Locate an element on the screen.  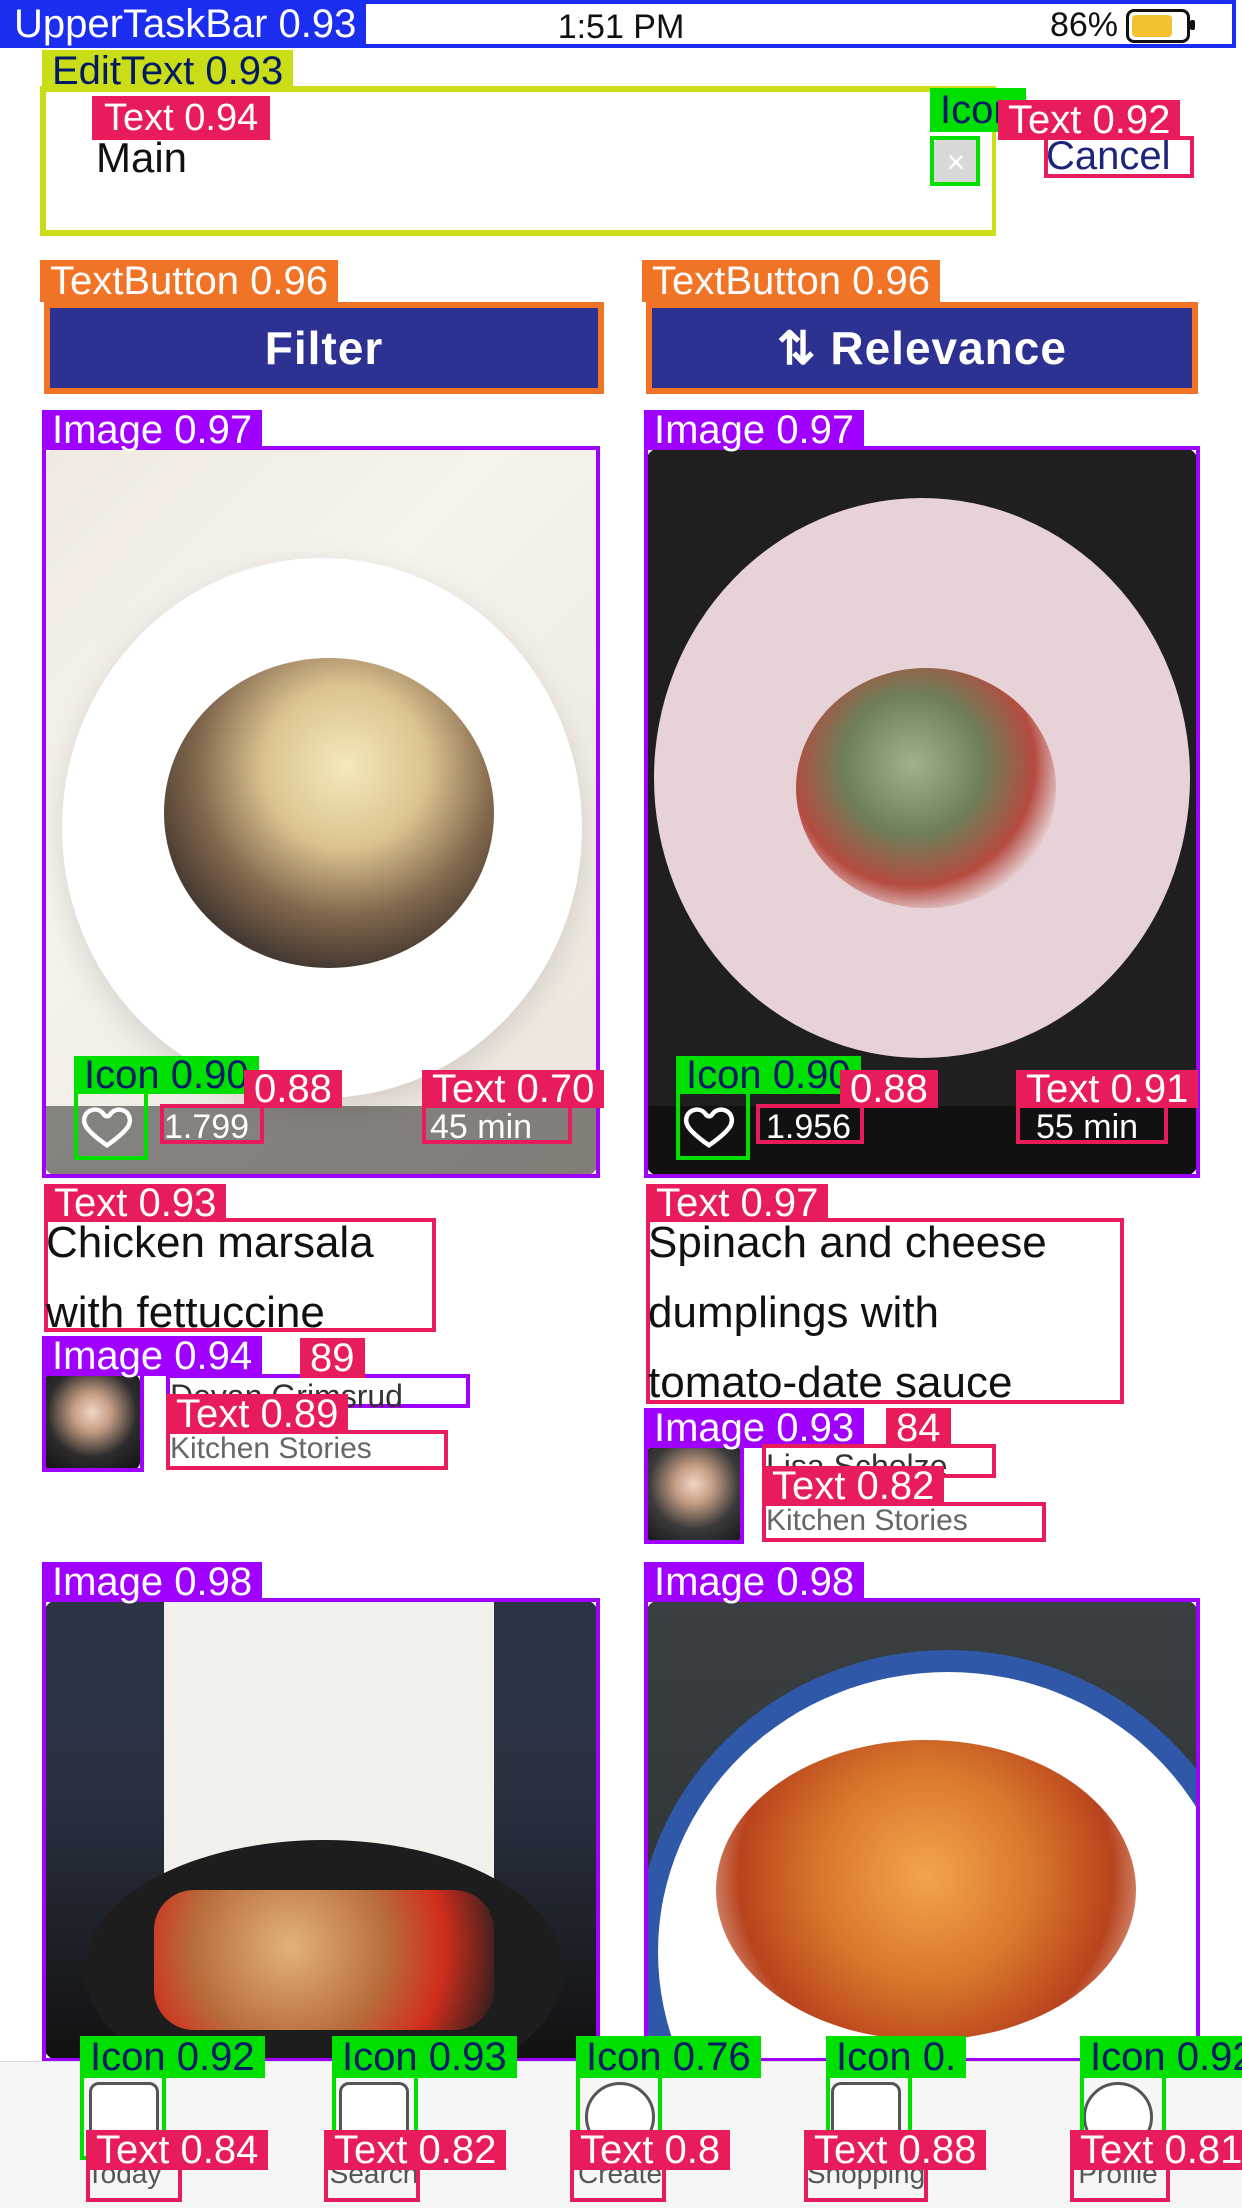
search-query: Main is located at coordinates (141, 158).